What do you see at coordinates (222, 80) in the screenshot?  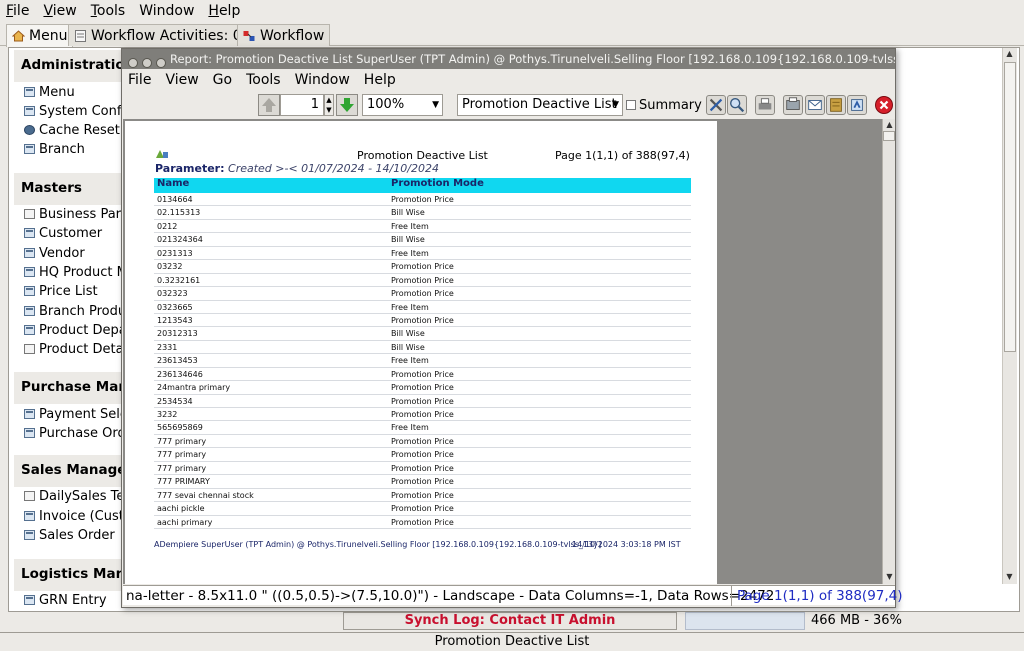 I see `report-menu-go: Go` at bounding box center [222, 80].